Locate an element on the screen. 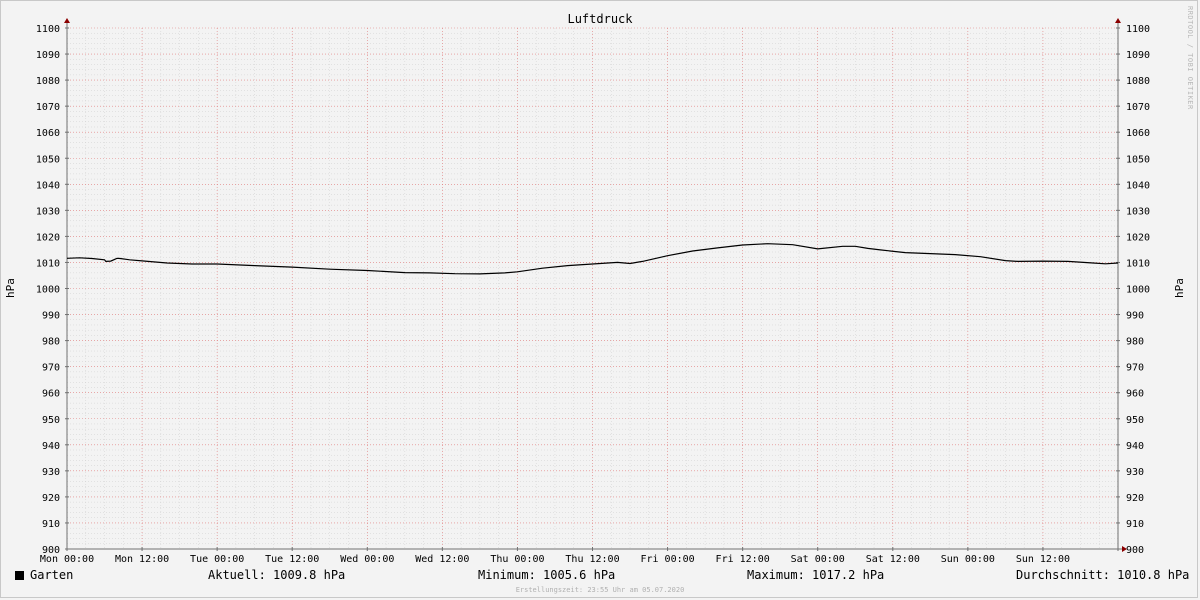 This screenshot has width=1200, height=600. y-tick-label-right: 1100 is located at coordinates (1138, 29).